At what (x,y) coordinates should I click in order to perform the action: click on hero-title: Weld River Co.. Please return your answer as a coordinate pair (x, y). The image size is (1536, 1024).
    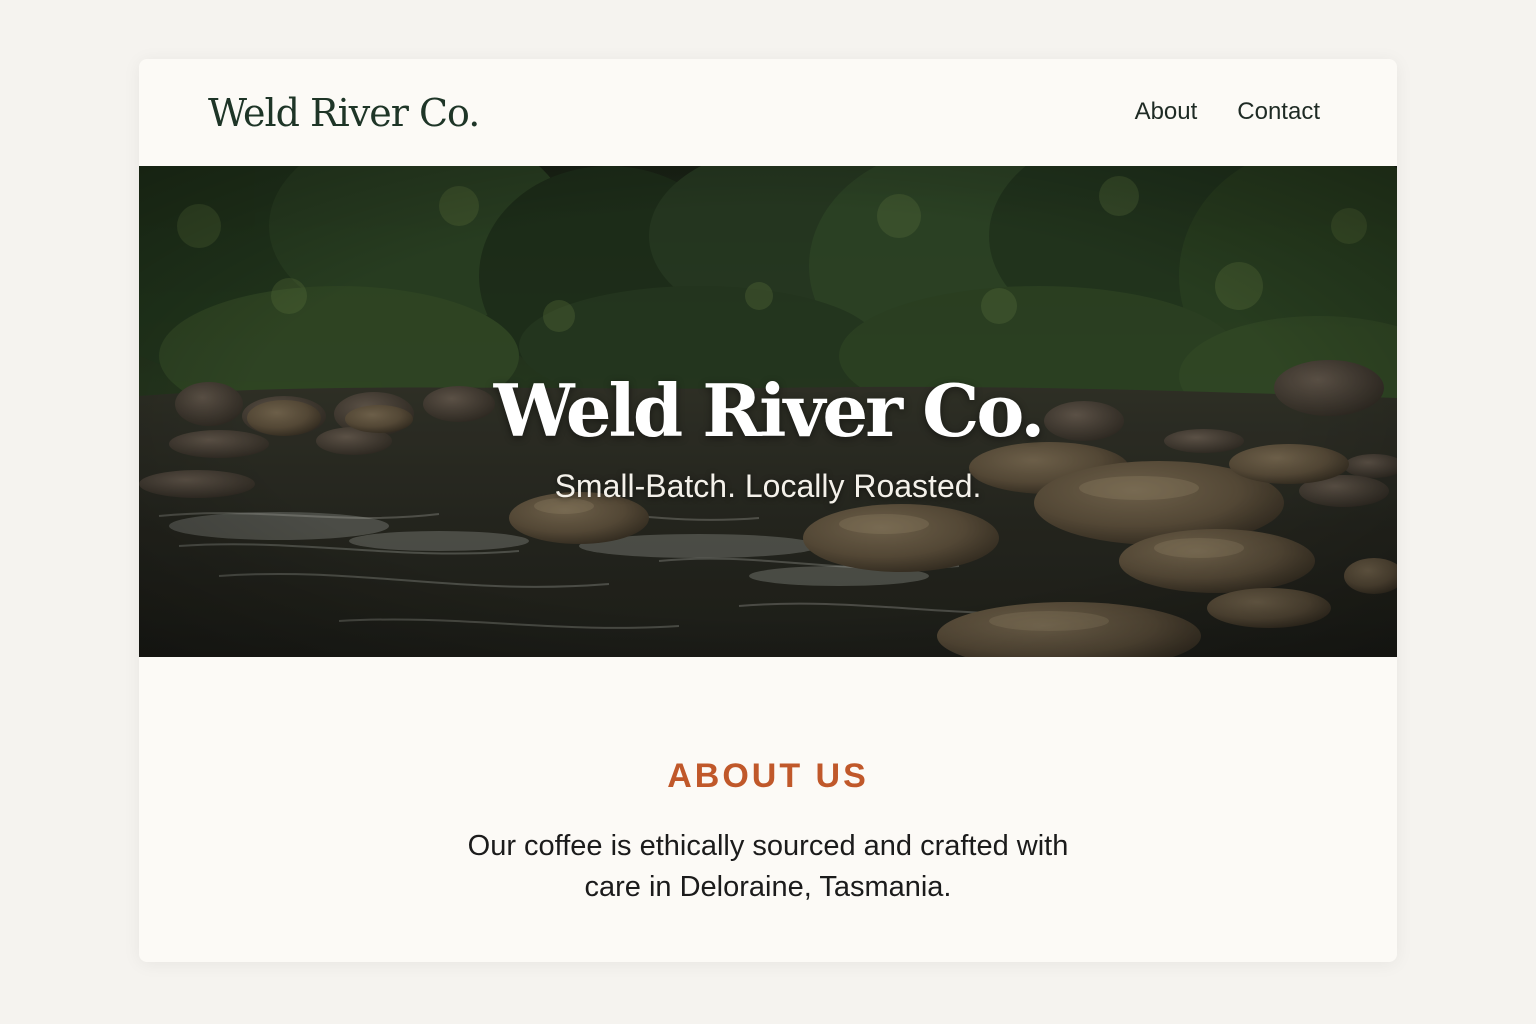
    Looking at the image, I should click on (769, 411).